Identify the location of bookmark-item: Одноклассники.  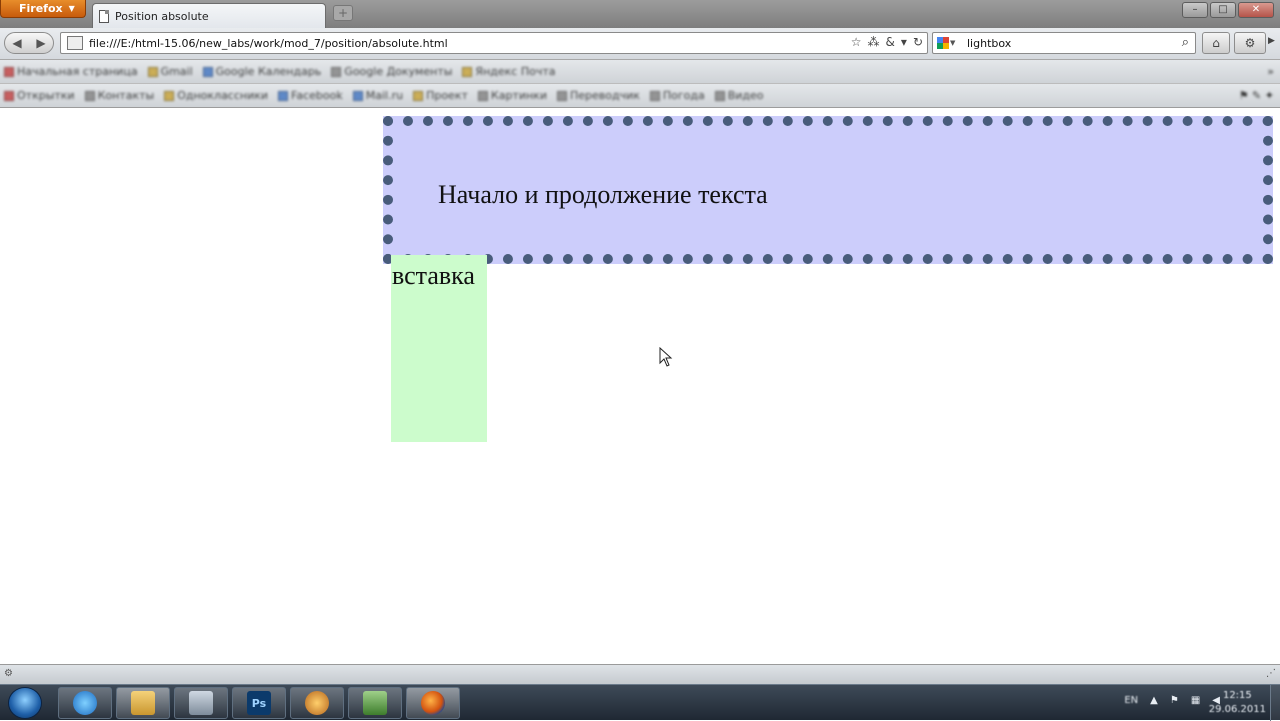
(216, 95).